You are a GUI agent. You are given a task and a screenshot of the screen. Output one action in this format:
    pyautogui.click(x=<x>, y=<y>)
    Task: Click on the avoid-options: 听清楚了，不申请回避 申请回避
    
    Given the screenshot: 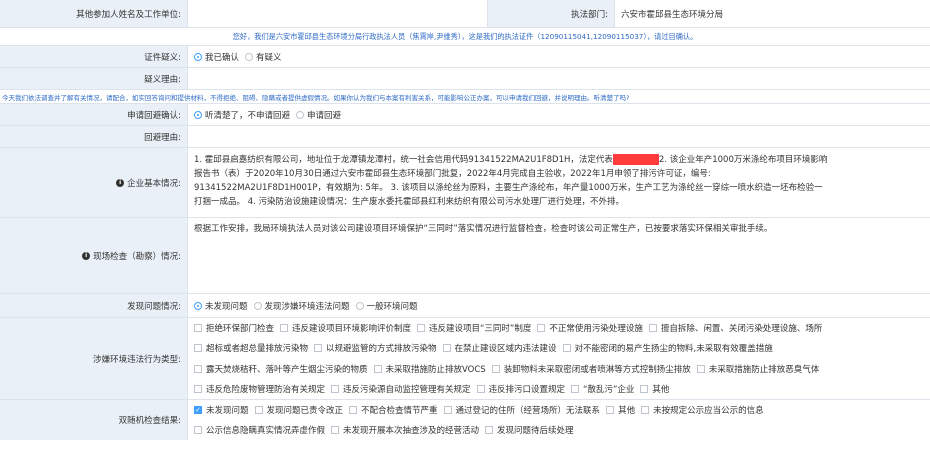 What is the action you would take?
    pyautogui.click(x=559, y=114)
    